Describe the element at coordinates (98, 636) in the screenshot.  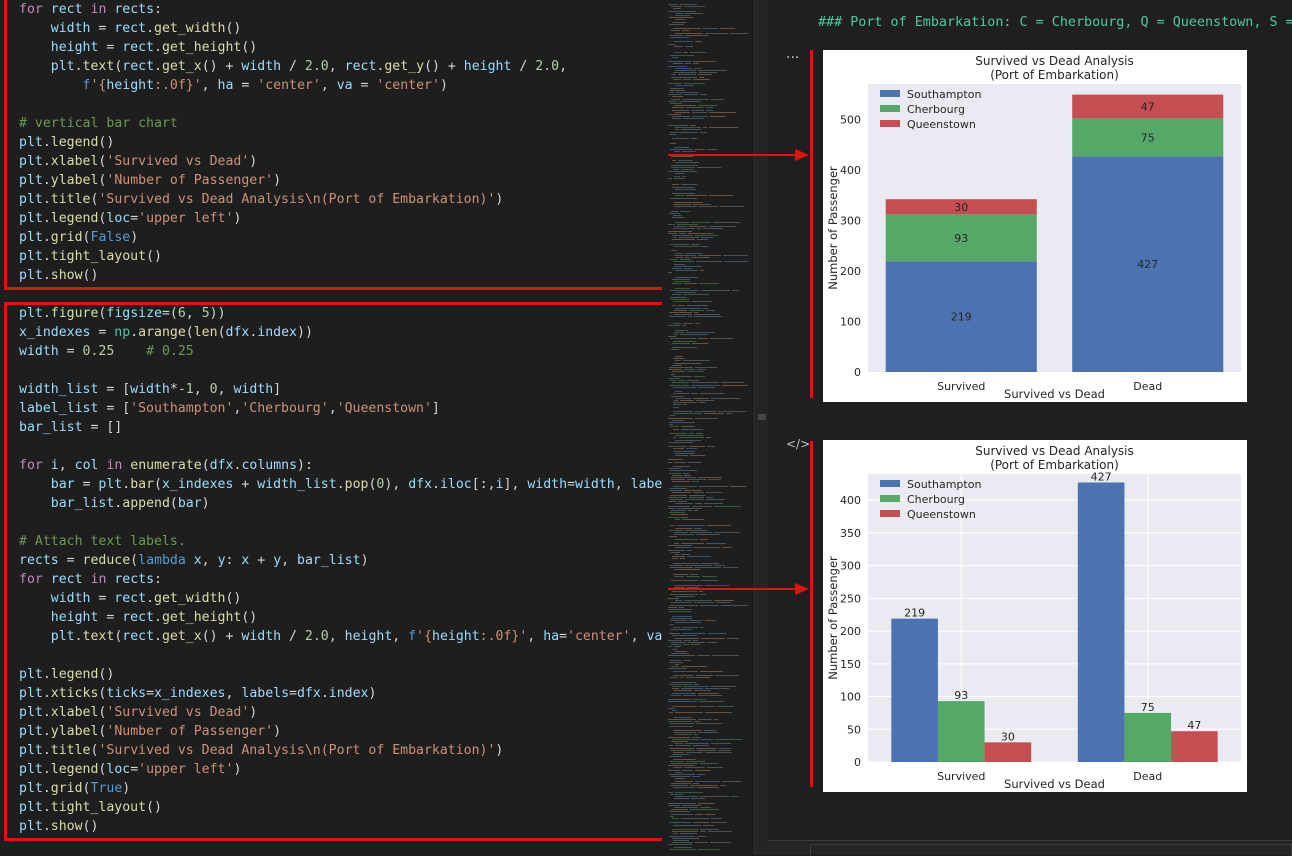
I see `code-token: text` at that location.